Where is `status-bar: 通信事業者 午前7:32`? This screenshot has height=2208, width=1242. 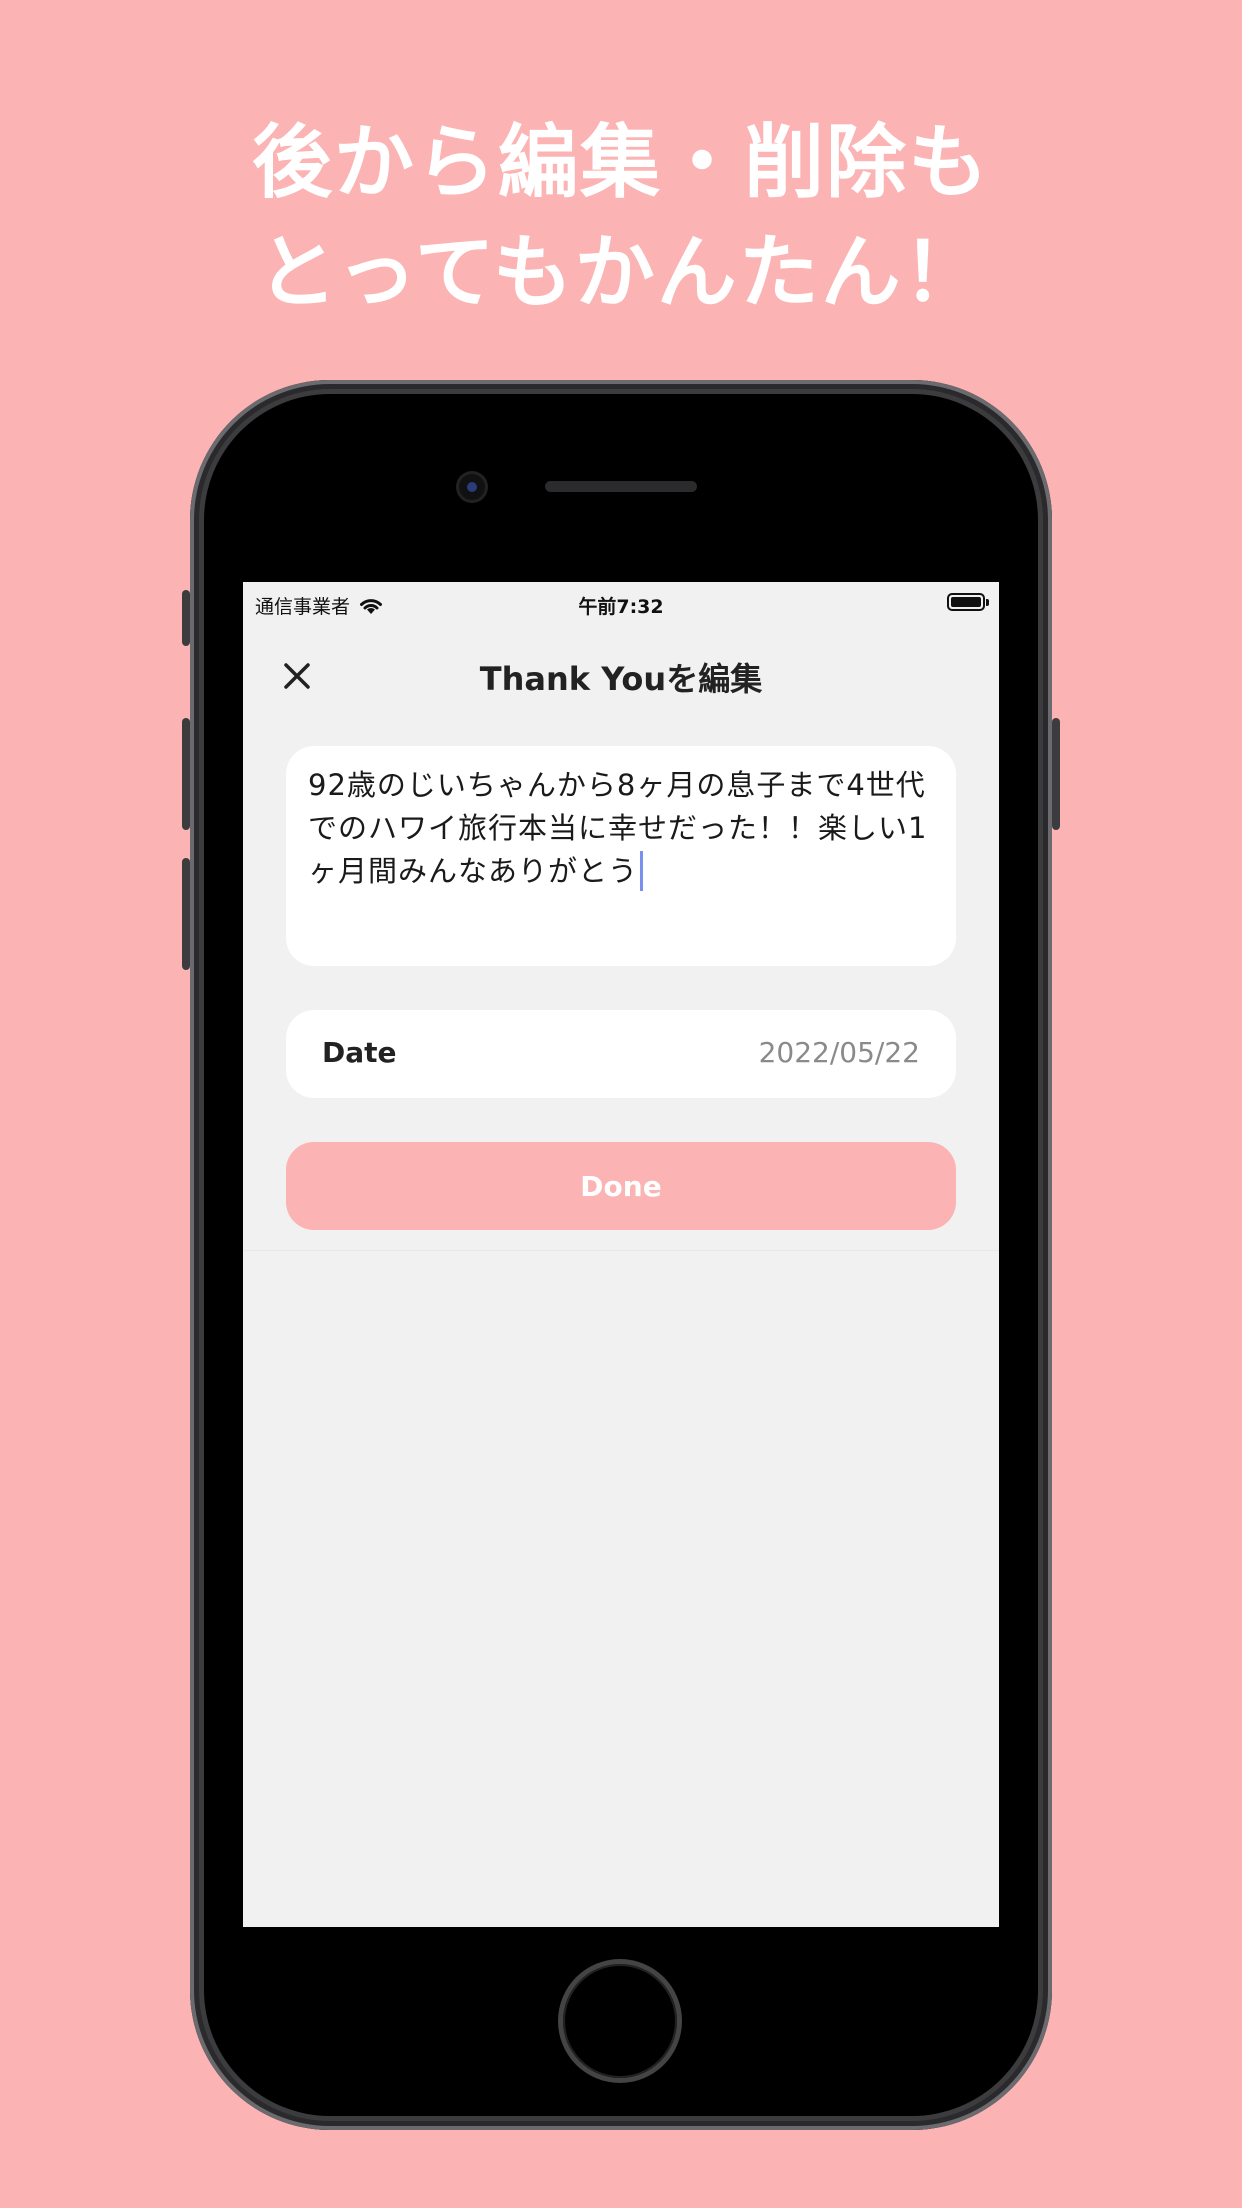 status-bar: 通信事業者 午前7:32 is located at coordinates (621, 603).